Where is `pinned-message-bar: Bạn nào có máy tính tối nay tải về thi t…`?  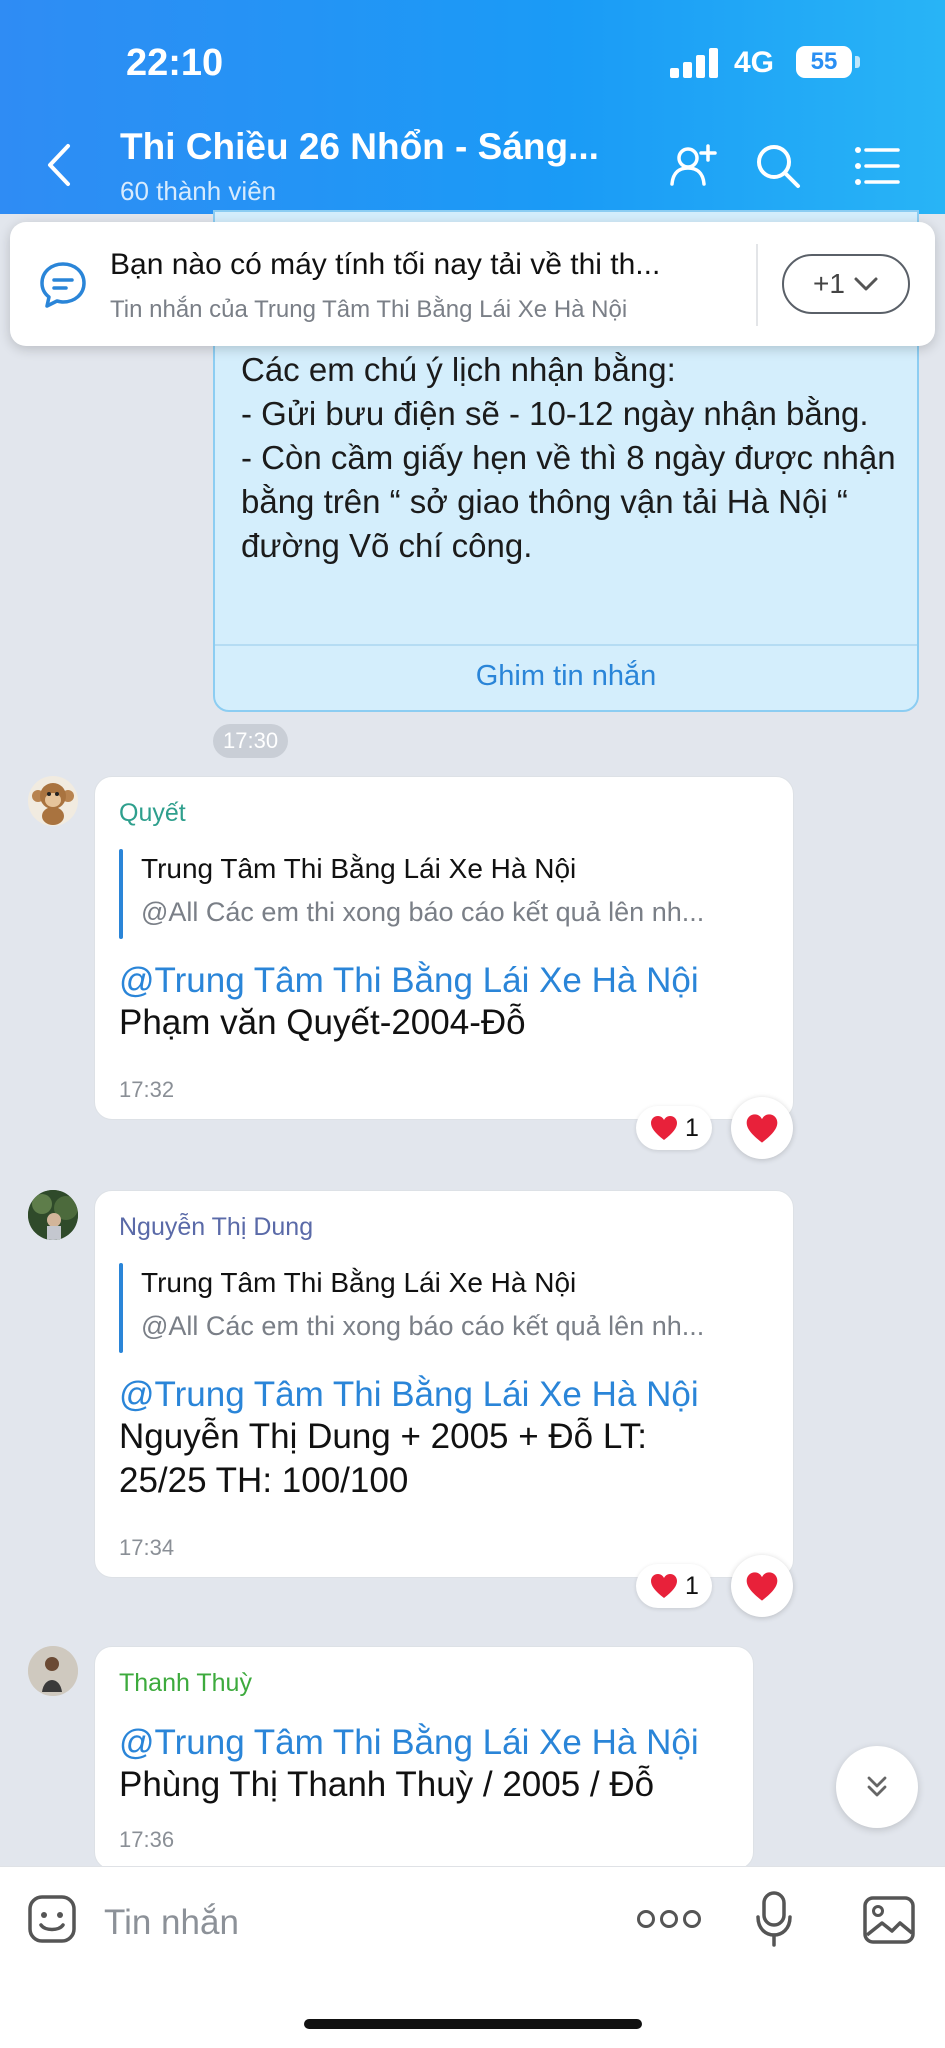
pinned-message-bar: Bạn nào có máy tính tối nay tải về thi t… is located at coordinates (472, 284).